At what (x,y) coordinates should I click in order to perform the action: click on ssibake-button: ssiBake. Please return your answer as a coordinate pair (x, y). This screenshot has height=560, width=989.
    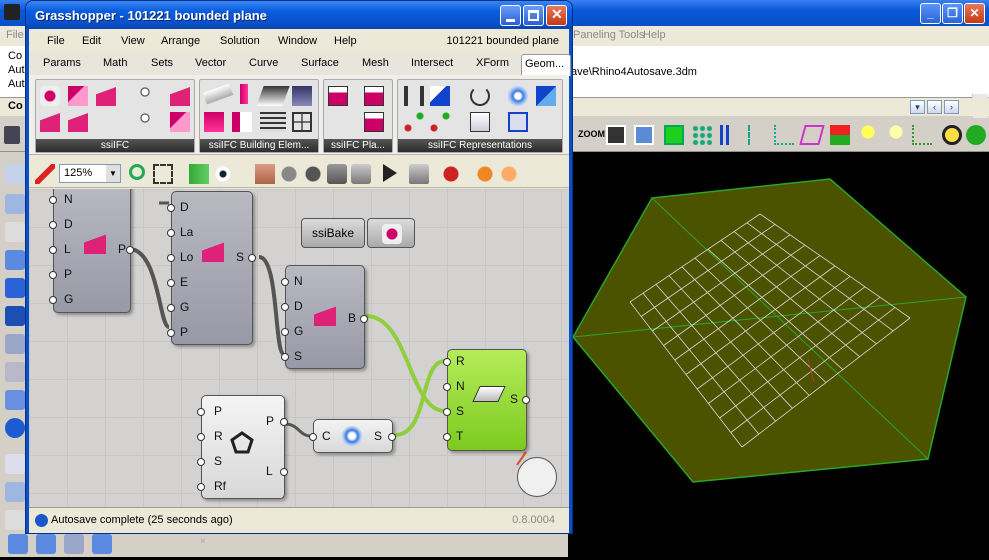
    Looking at the image, I should click on (333, 233).